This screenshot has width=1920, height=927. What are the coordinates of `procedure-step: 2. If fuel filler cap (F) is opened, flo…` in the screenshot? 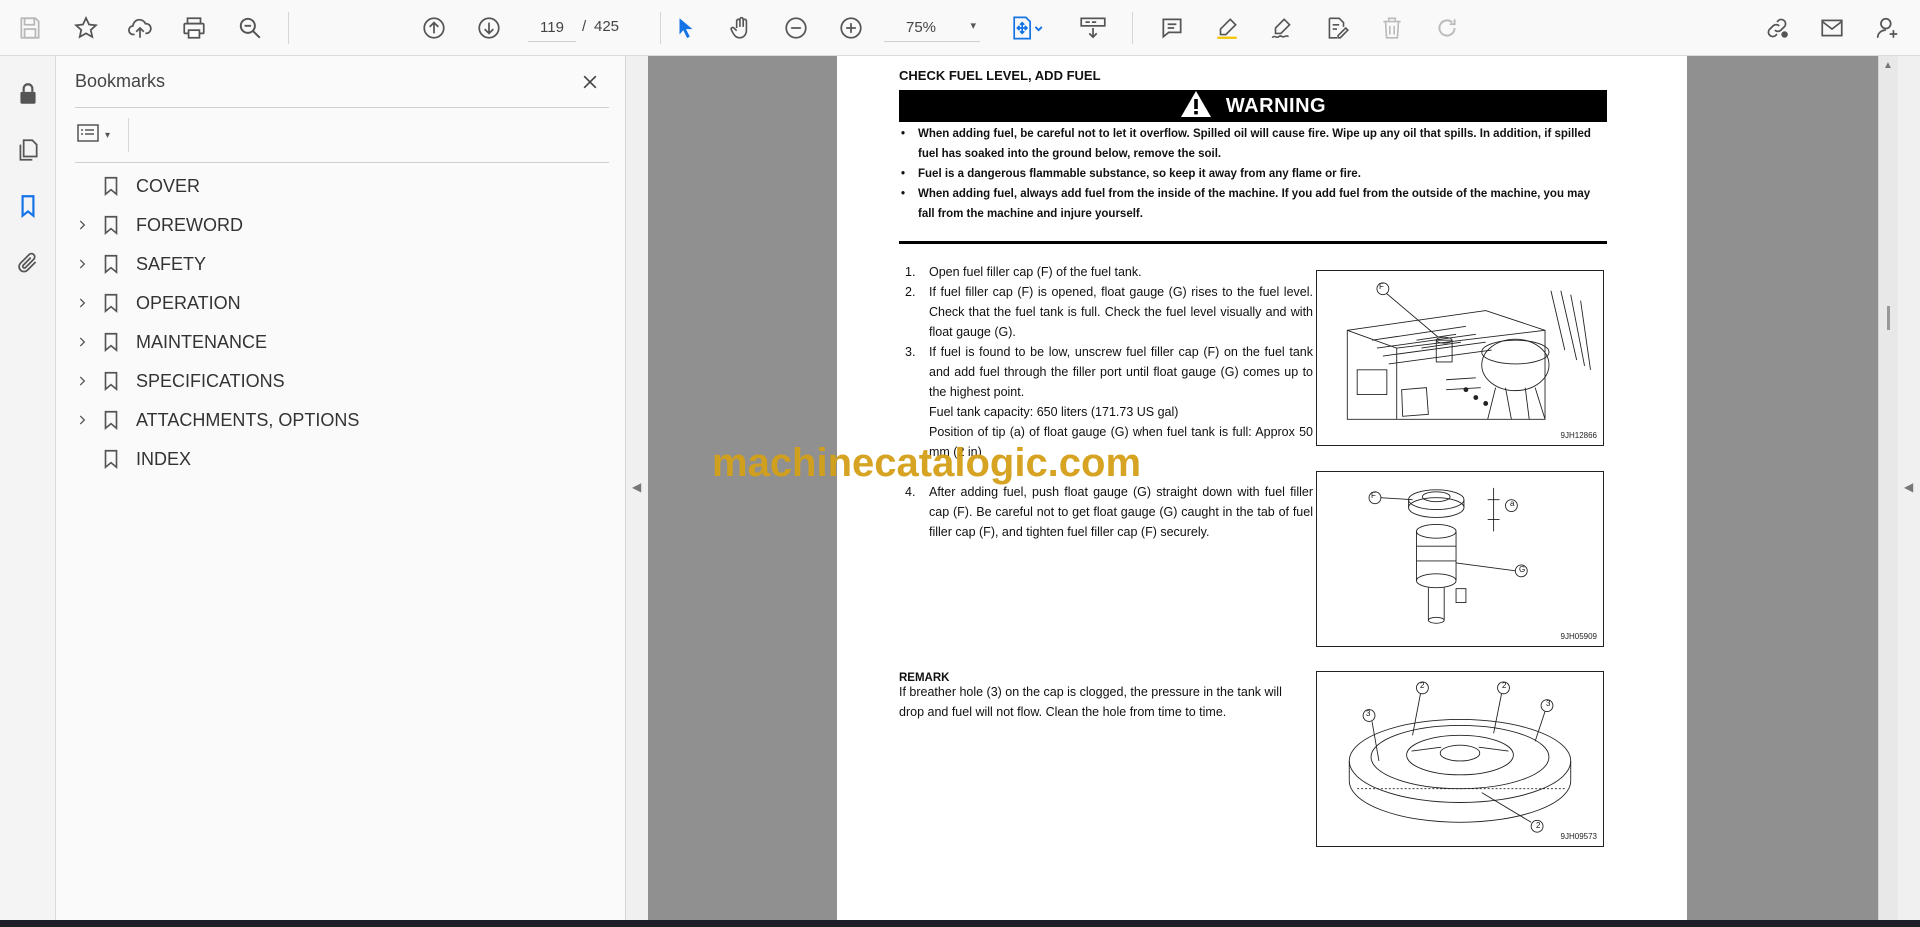 It's located at (1109, 312).